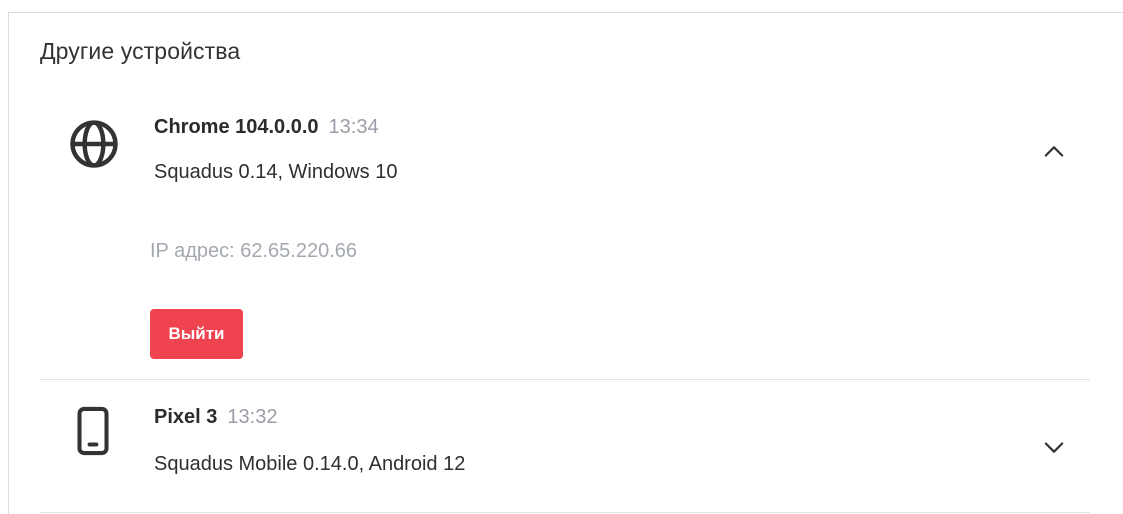  What do you see at coordinates (276, 172) in the screenshot?
I see `device-details: Squadus 0.14, Windows 10` at bounding box center [276, 172].